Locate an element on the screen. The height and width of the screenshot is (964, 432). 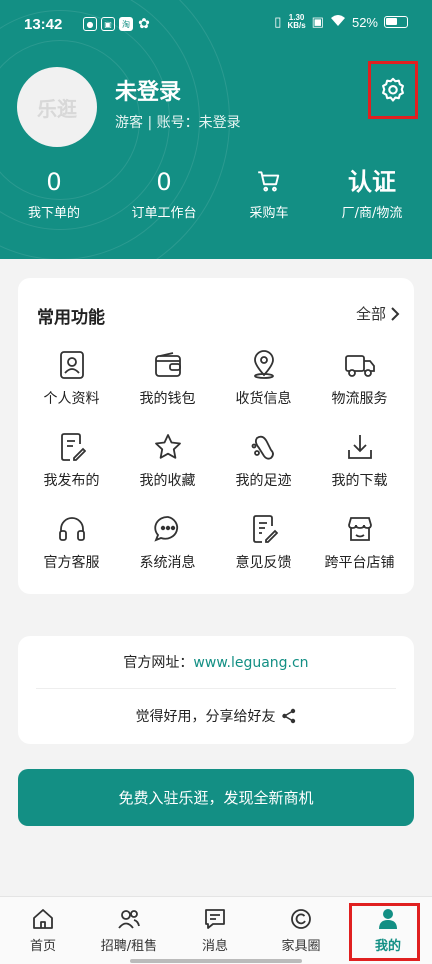
grid-item-my-posts: 我发布的 is located at coordinates (71, 460).